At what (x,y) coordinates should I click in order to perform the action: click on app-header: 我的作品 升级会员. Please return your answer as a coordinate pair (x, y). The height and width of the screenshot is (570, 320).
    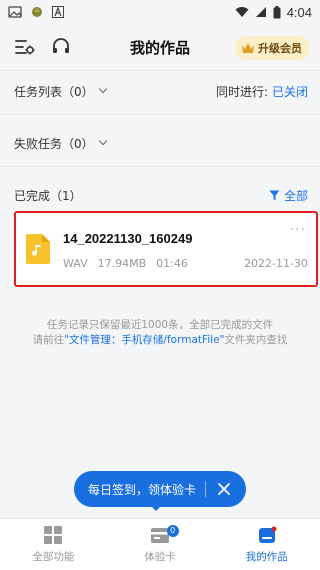
    Looking at the image, I should click on (160, 47).